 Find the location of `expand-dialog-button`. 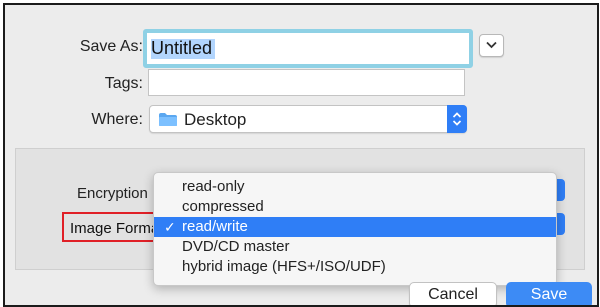

expand-dialog-button is located at coordinates (491, 45).